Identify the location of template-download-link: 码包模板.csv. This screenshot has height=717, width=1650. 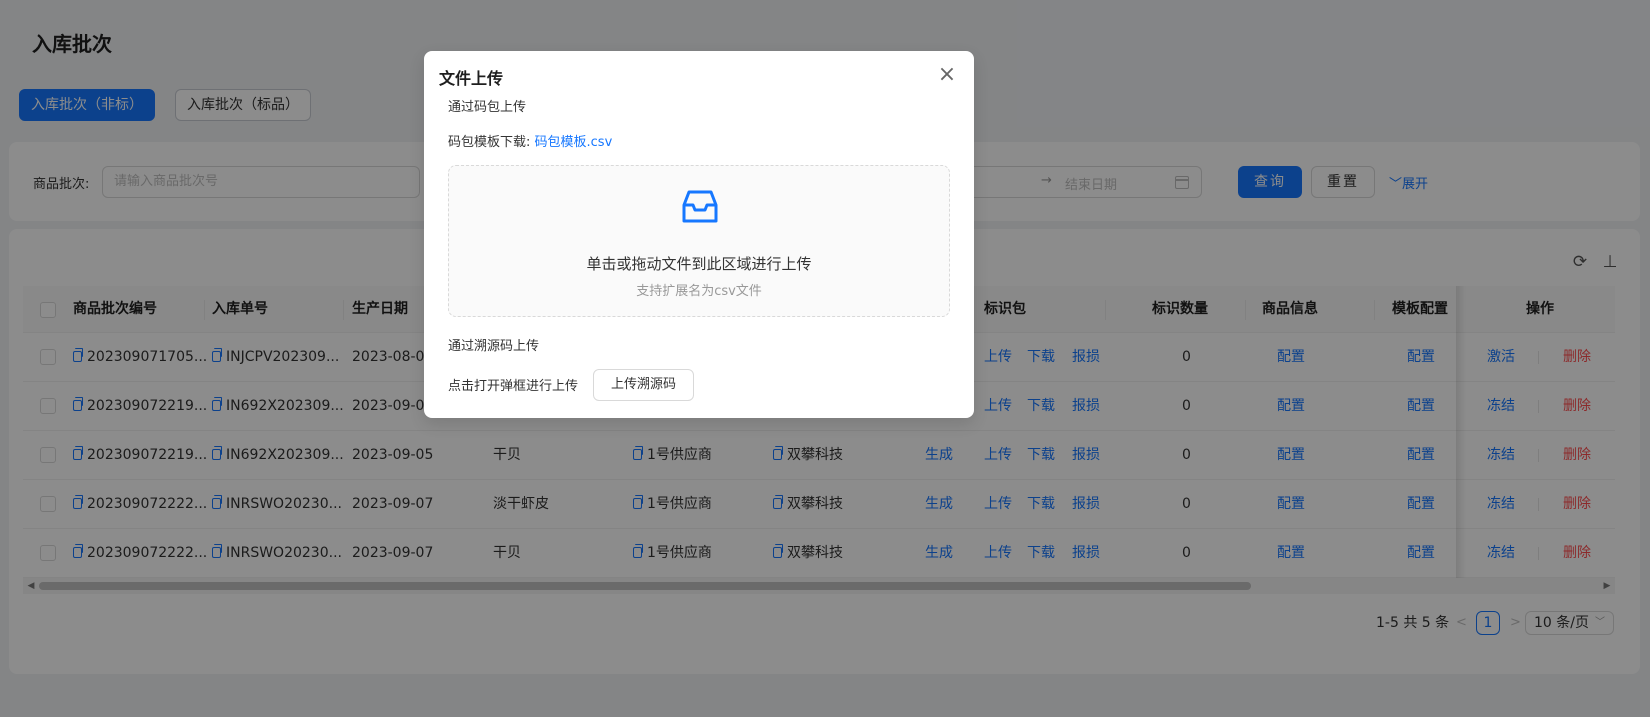
(574, 142).